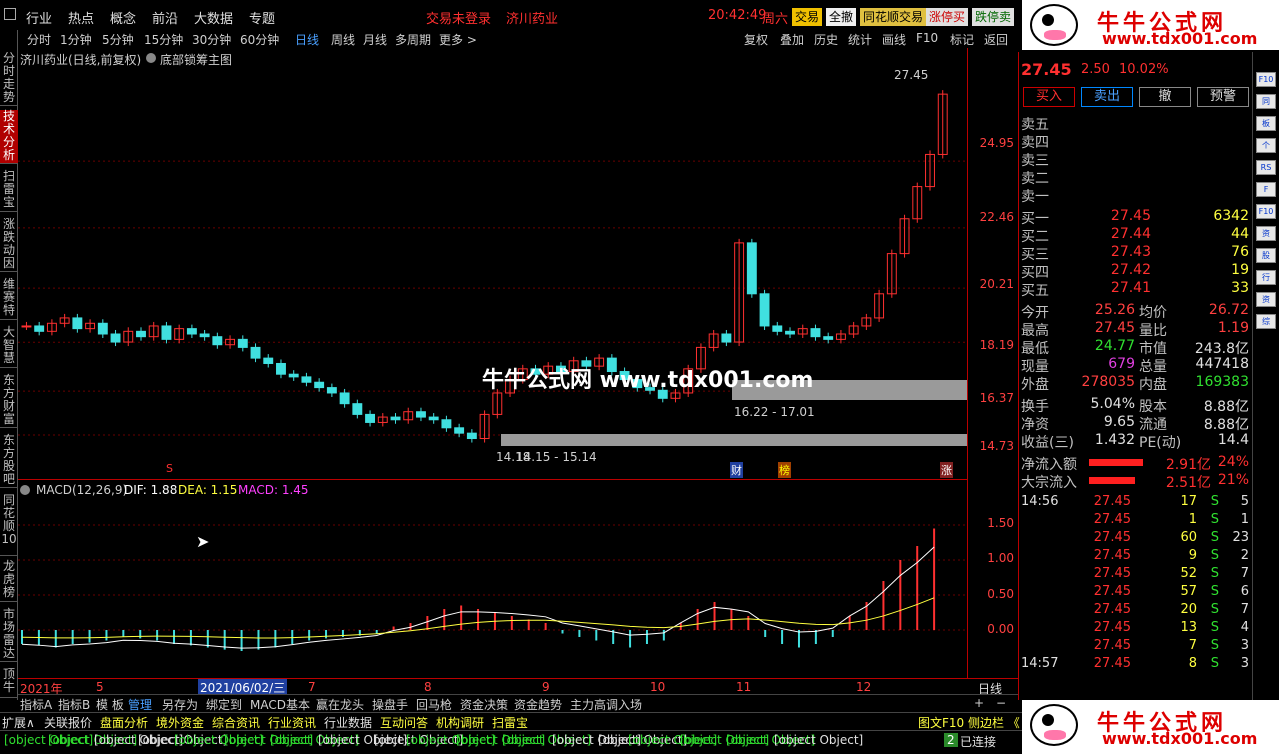  Describe the element at coordinates (927, 38) in the screenshot. I see `tool-f10: F10` at that location.